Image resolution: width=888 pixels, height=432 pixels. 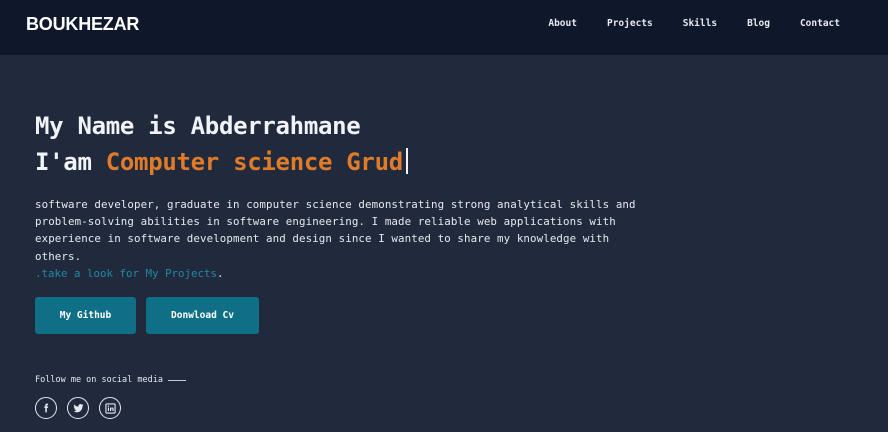 I want to click on facebook-icon, so click(x=46, y=408).